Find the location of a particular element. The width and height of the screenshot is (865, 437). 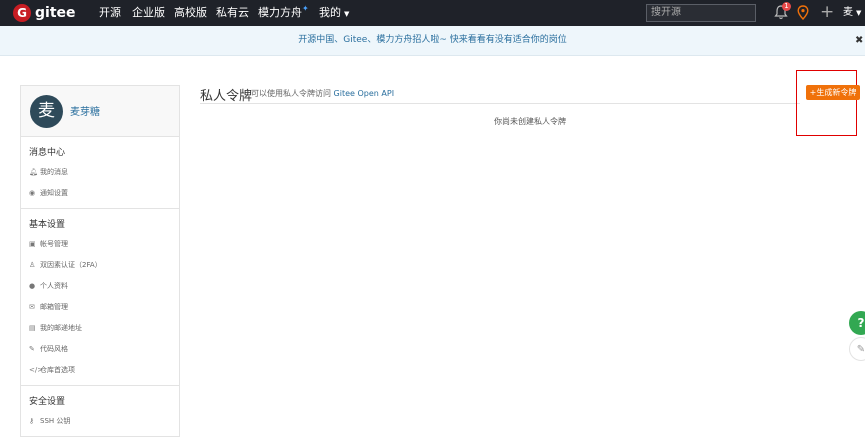

sidebar-item-email: ✉ 邮箱管理 is located at coordinates (100, 307).